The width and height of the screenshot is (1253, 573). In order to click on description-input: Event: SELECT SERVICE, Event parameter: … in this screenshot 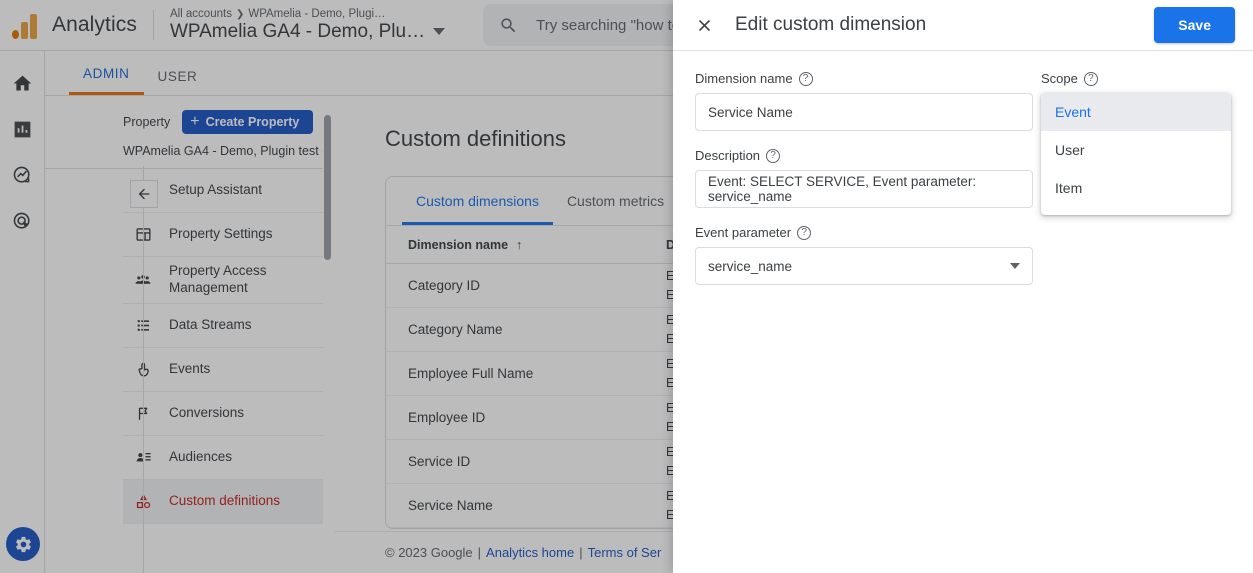, I will do `click(864, 189)`.